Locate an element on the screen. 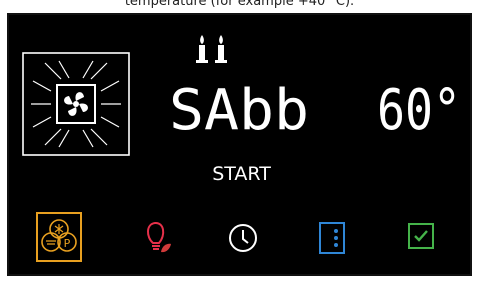  programs-button: P is located at coordinates (59, 237).